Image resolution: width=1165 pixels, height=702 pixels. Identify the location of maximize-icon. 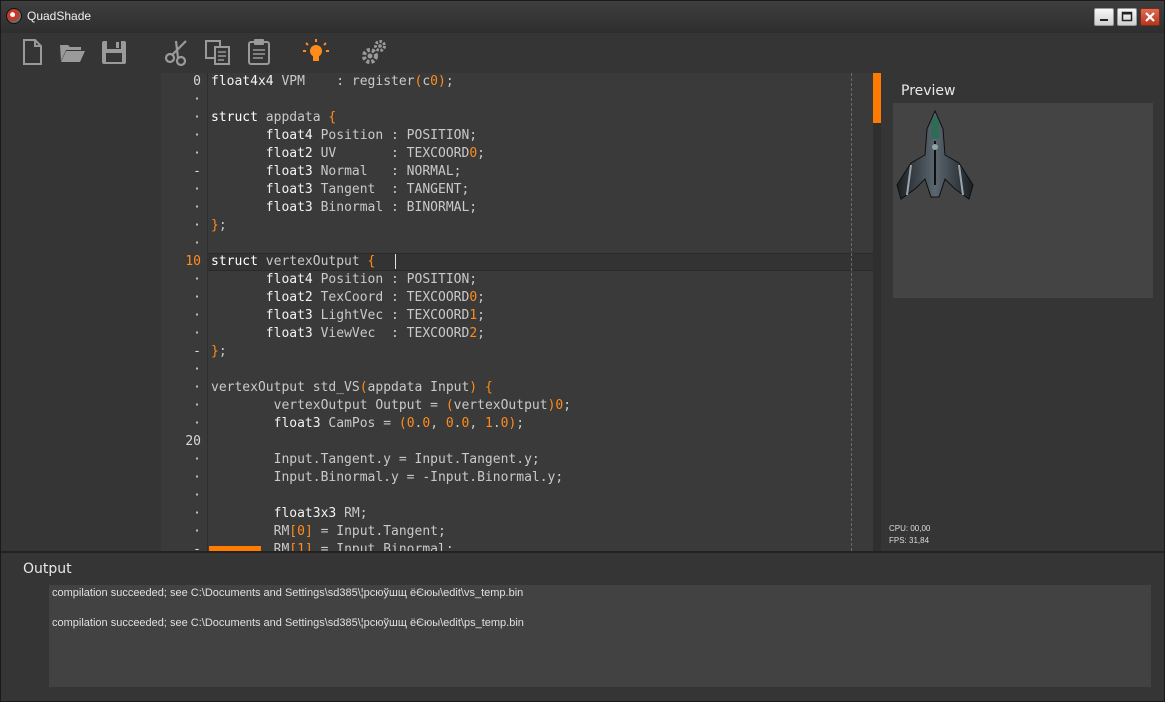
(1127, 16).